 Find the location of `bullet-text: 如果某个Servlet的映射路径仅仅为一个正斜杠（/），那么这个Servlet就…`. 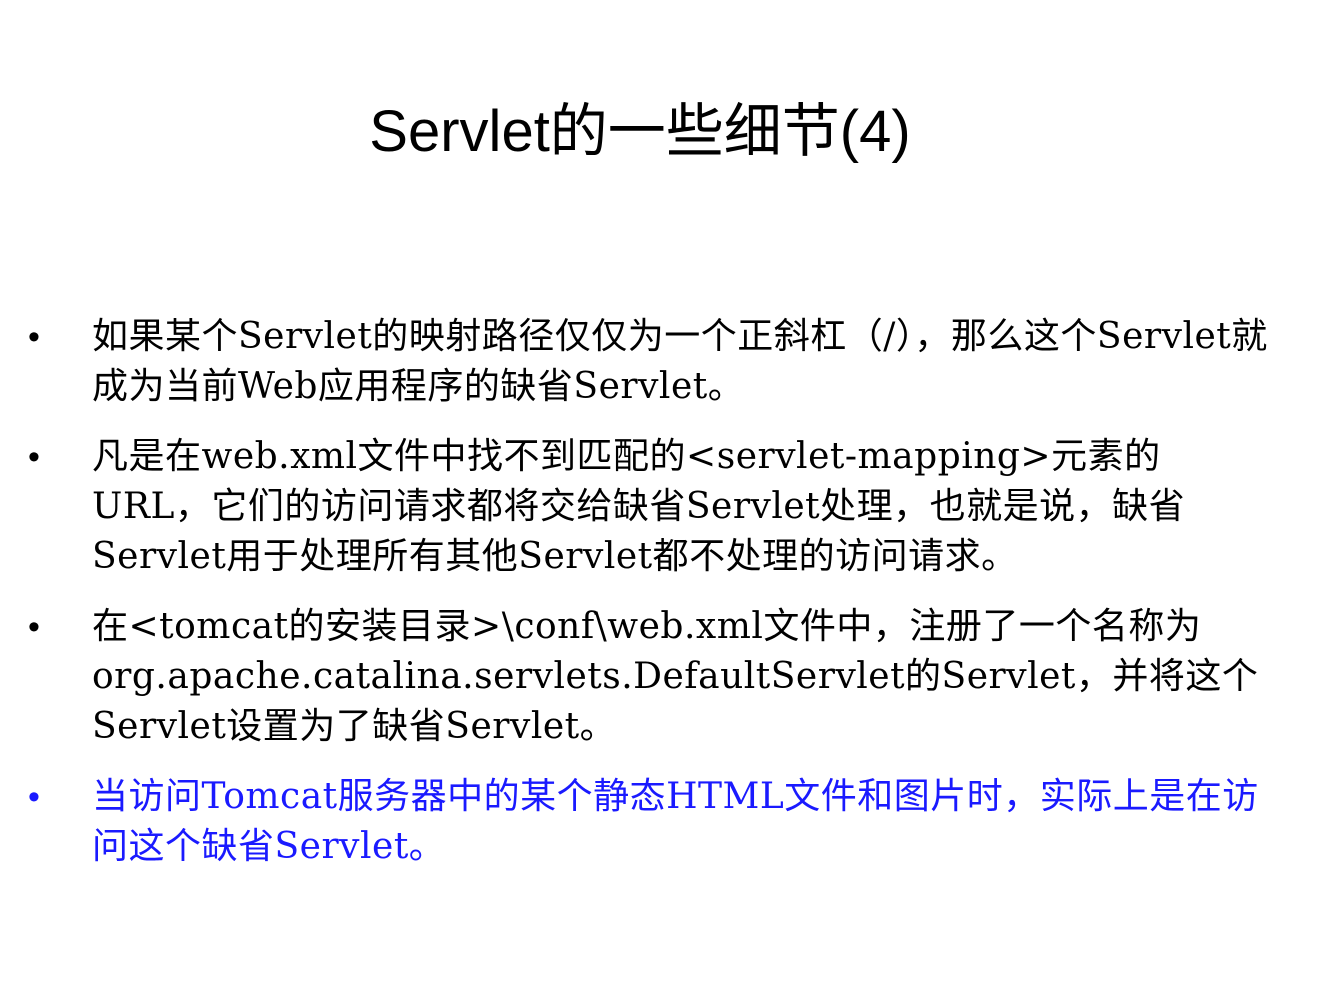

bullet-text: 如果某个Servlet的映射路径仅仅为一个正斜杠（/），那么这个Servlet就… is located at coordinates (680, 361).